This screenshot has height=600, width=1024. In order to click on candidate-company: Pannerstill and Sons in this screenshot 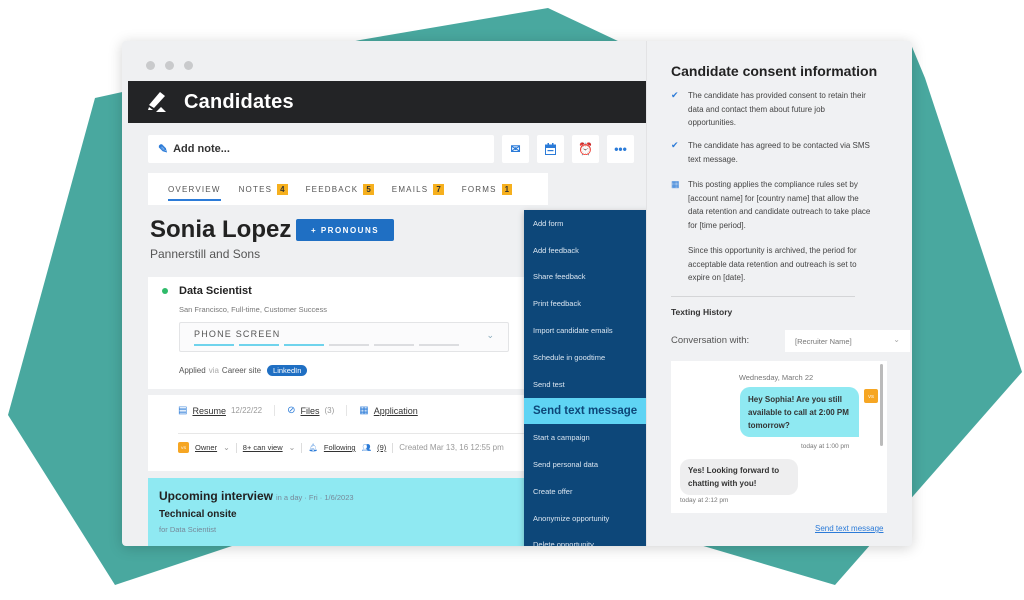, I will do `click(205, 254)`.